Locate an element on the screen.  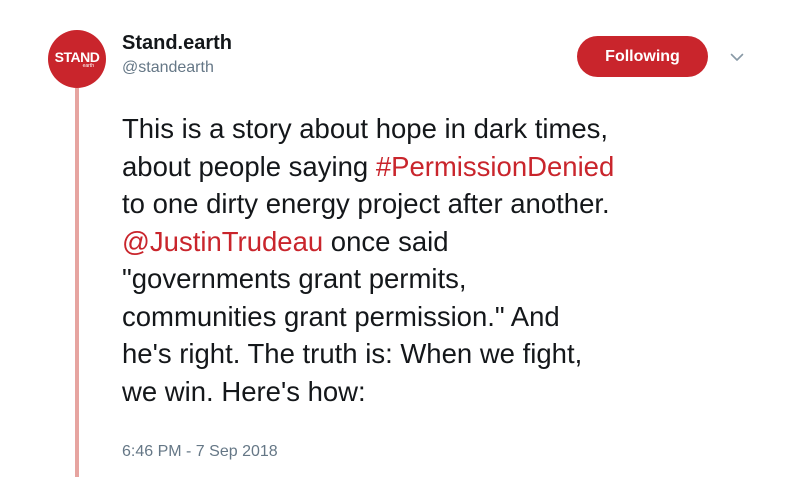
author-handle: @standearth is located at coordinates (168, 68).